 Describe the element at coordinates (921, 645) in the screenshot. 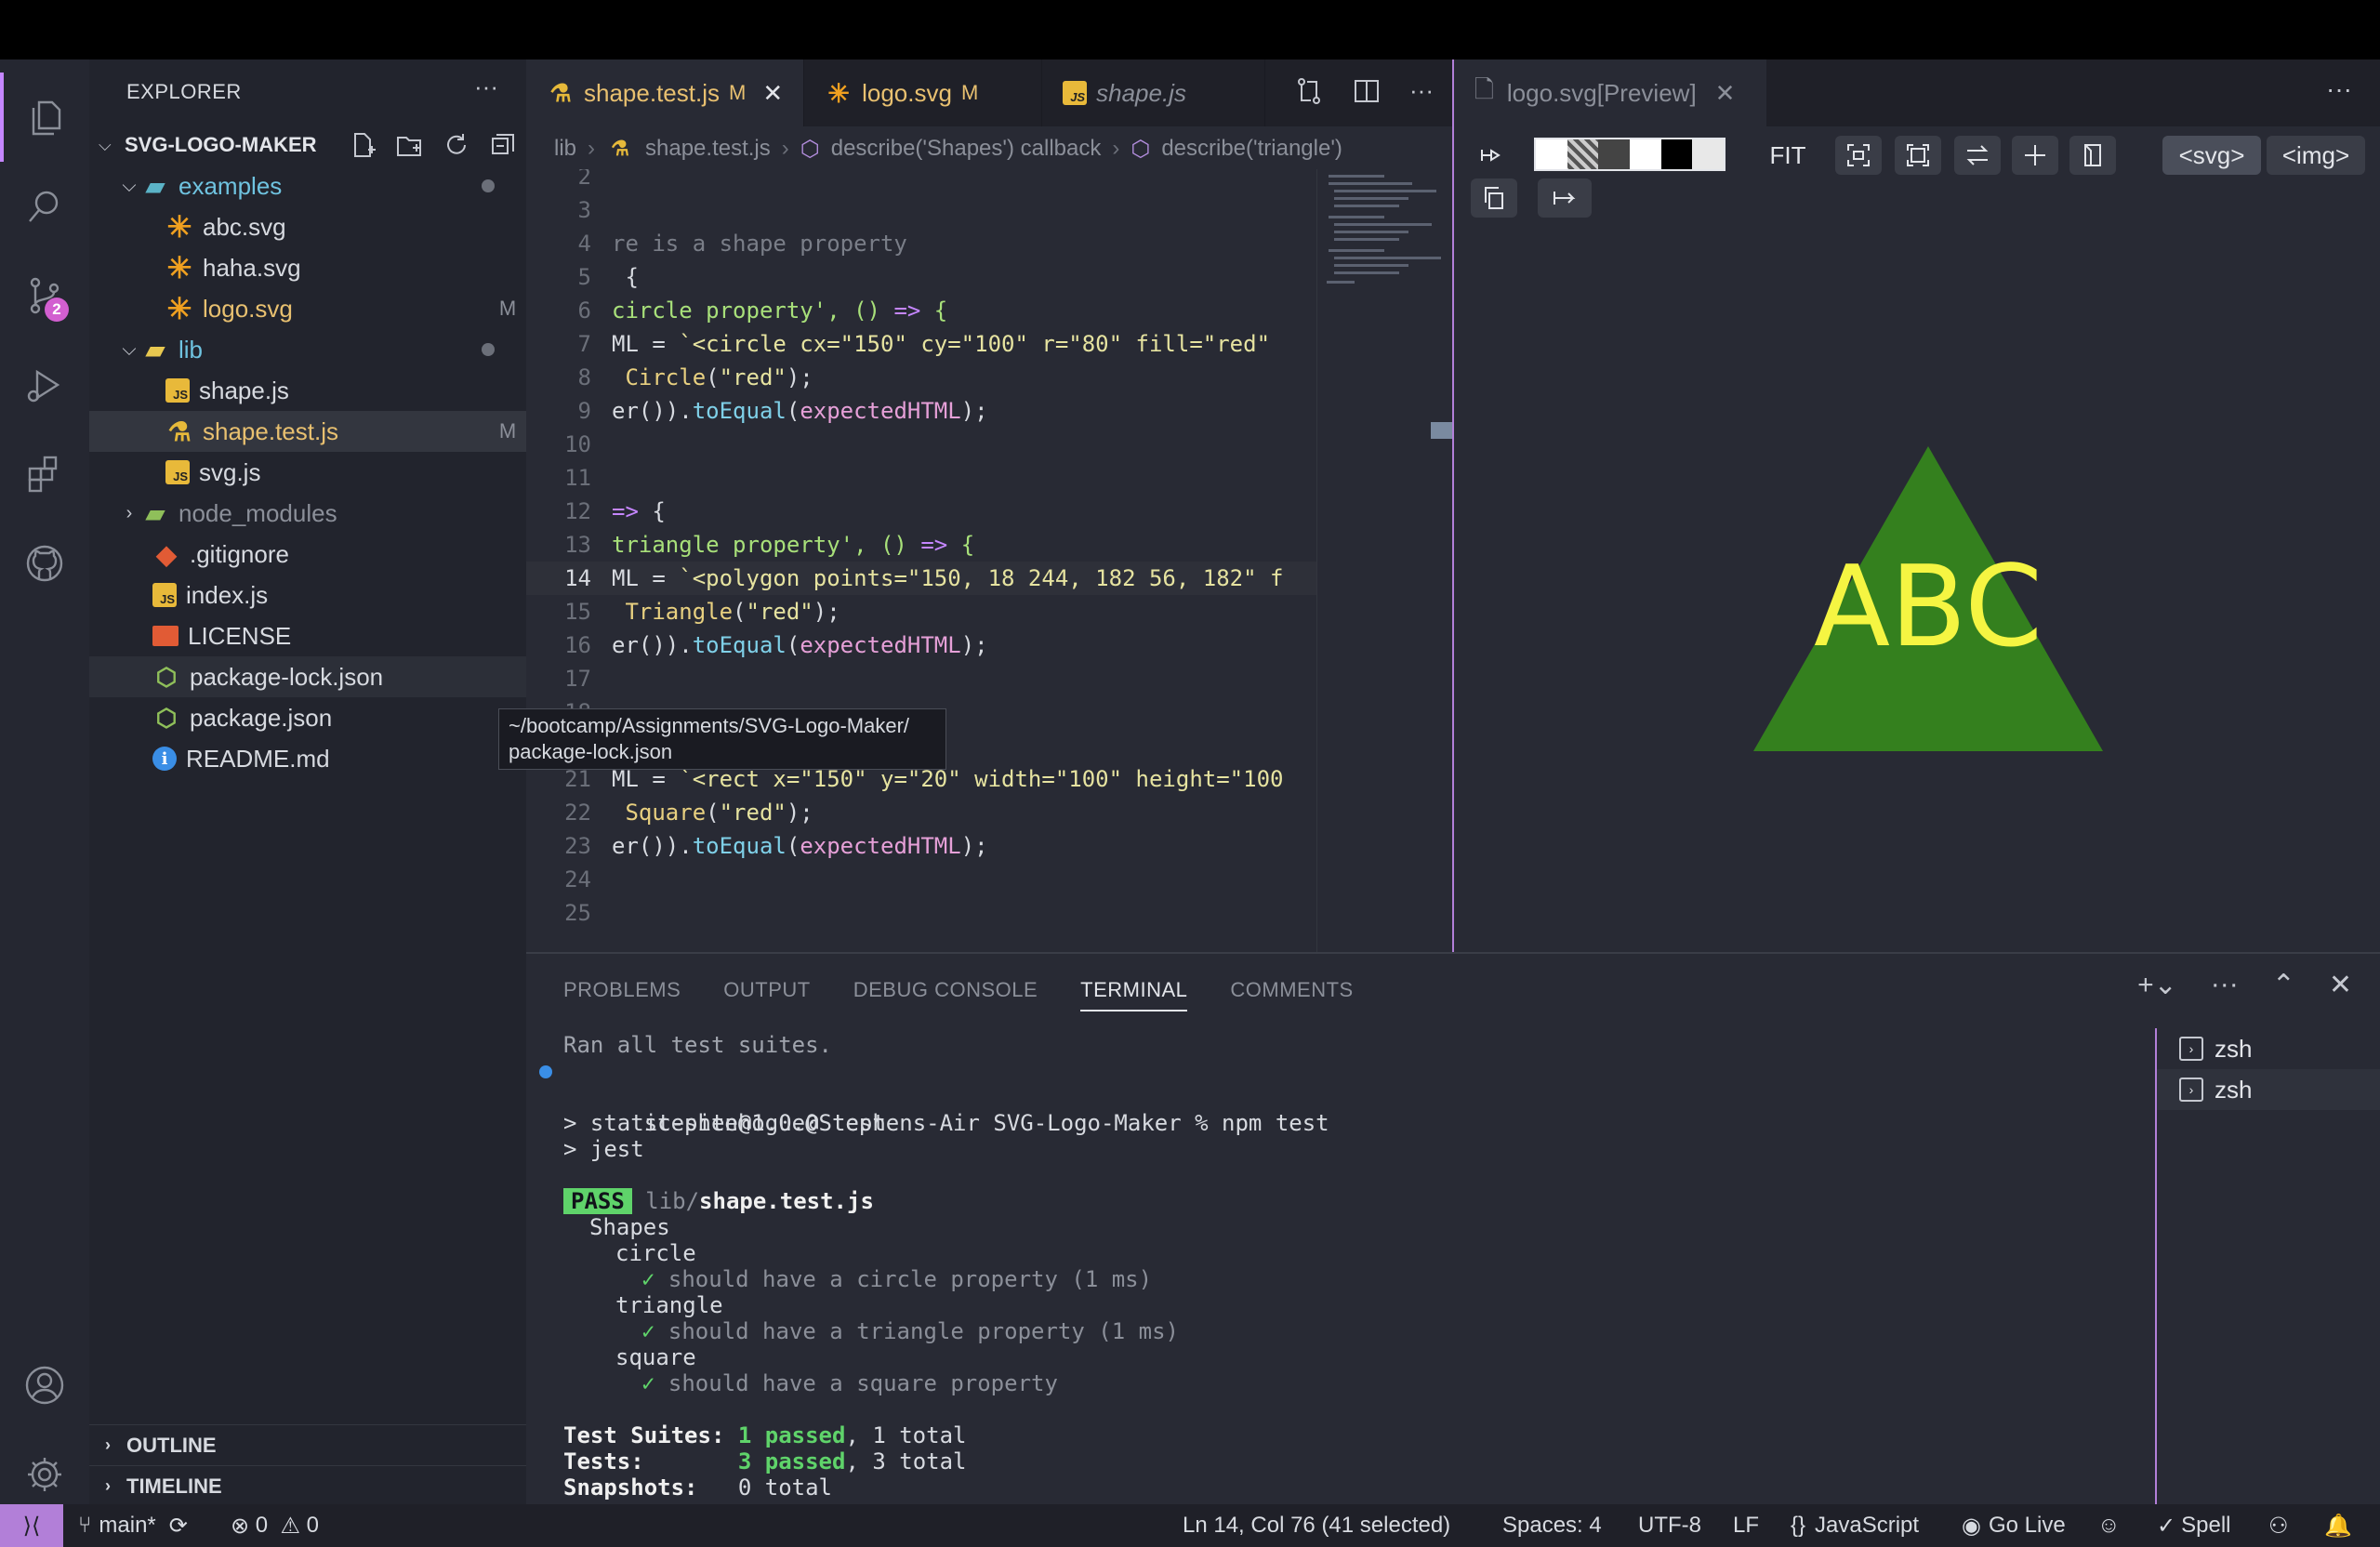

I see `code-line: 16 er()).toEqual(expectedHTML);` at that location.